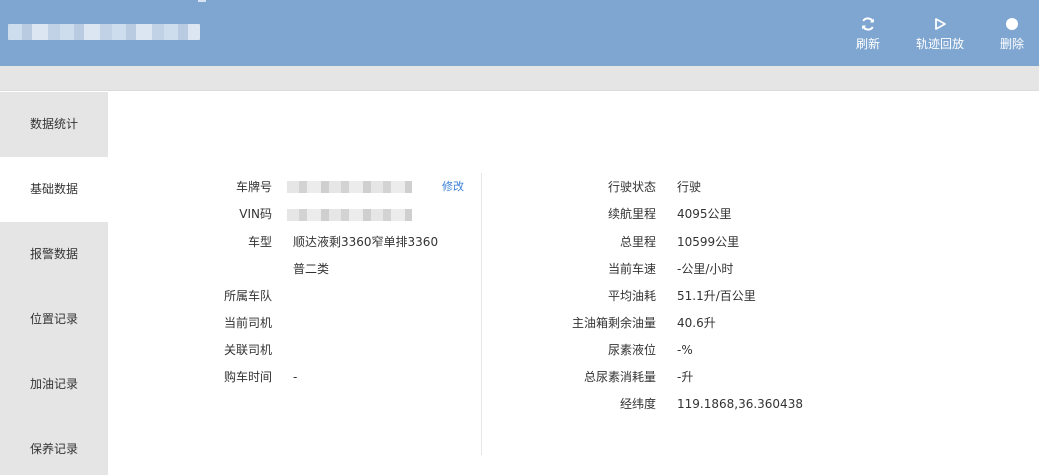 Image resolution: width=1039 pixels, height=475 pixels. Describe the element at coordinates (54, 446) in the screenshot. I see `sidebar-item-maintenance-records: 保养记录` at that location.